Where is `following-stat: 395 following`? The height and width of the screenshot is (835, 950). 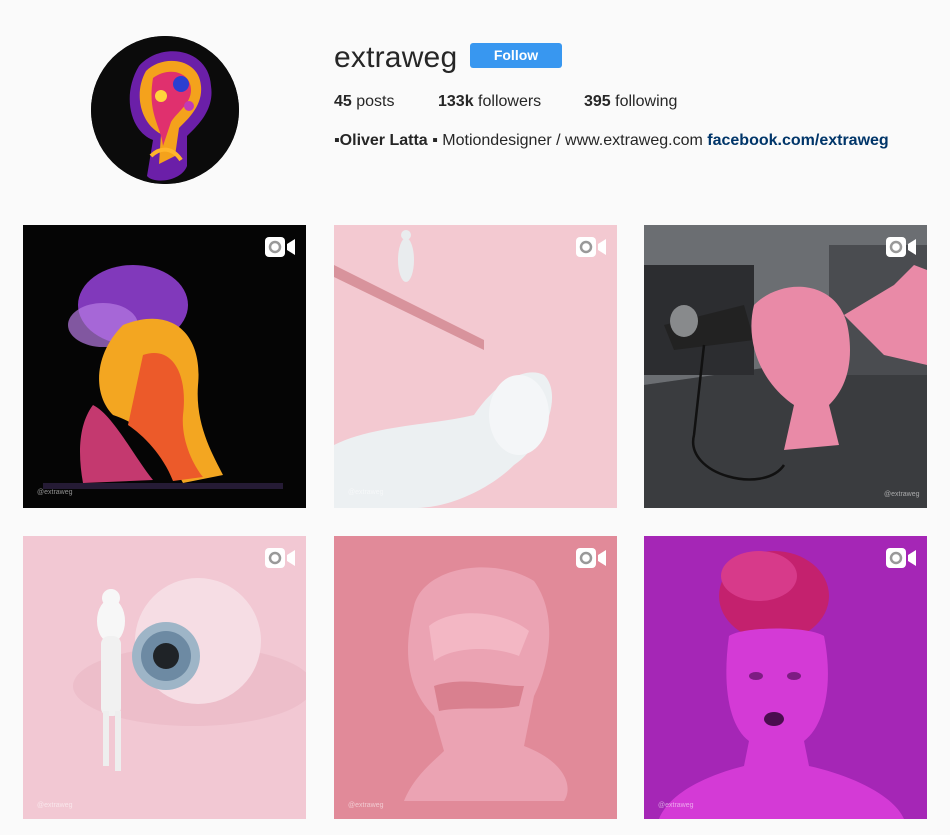 following-stat: 395 following is located at coordinates (630, 102).